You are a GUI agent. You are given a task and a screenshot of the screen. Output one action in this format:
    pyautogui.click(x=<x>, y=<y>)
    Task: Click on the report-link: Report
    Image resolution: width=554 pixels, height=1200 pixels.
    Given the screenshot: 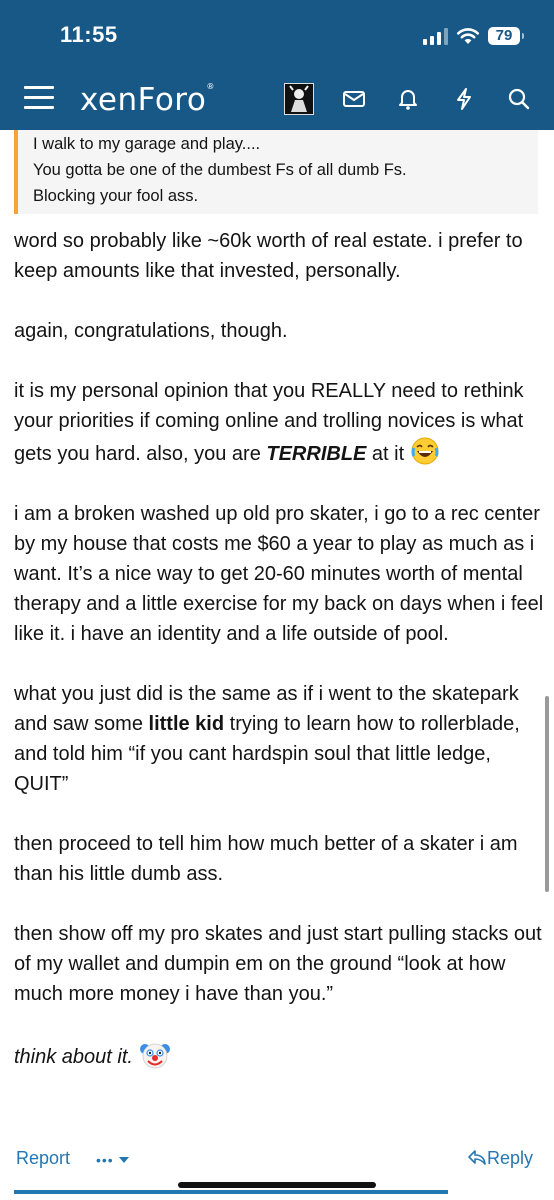 What is the action you would take?
    pyautogui.click(x=43, y=1158)
    